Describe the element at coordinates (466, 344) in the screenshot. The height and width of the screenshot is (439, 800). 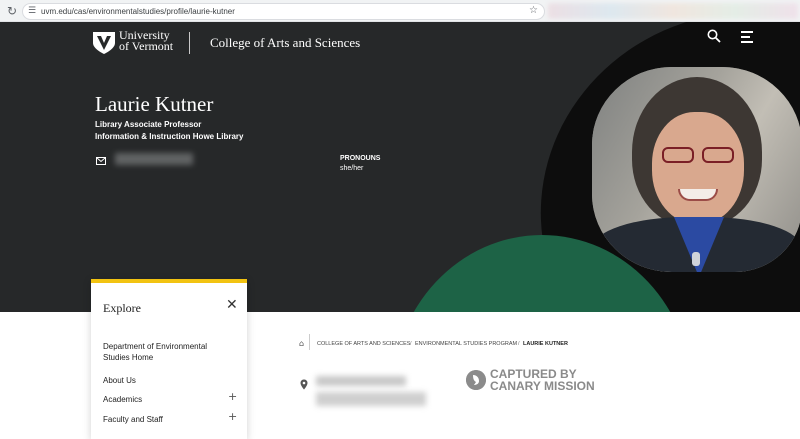
I see `breadcrumb-program: ENVIRONMENTAL STUDIES PROGRAM` at that location.